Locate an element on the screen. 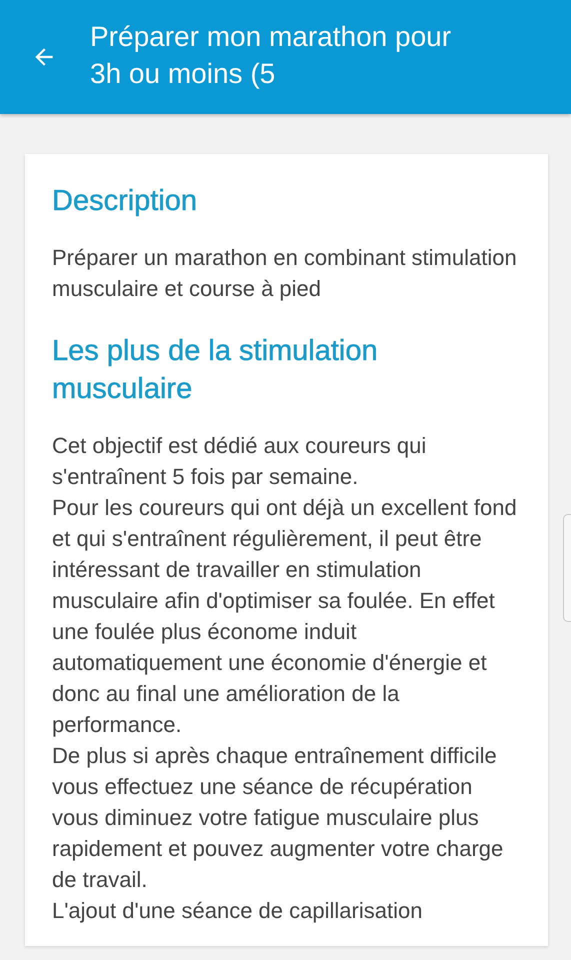  paragraph: Cet objectif est dédié aux coureurs qui s'entraînent 5 fois par semaine. is located at coordinates (240, 461).